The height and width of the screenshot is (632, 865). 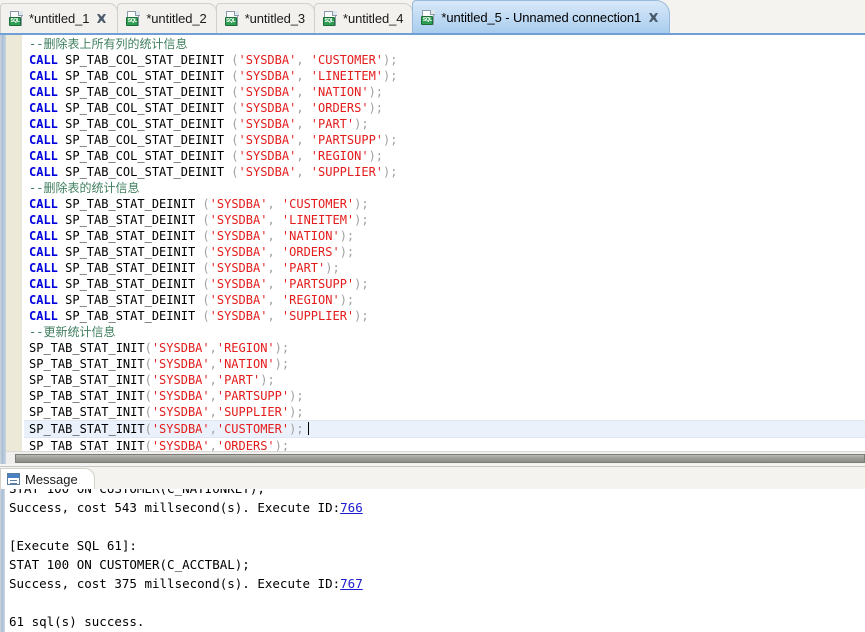 I want to click on code-token-cmt: --删除表的统计信息, so click(x=84, y=188).